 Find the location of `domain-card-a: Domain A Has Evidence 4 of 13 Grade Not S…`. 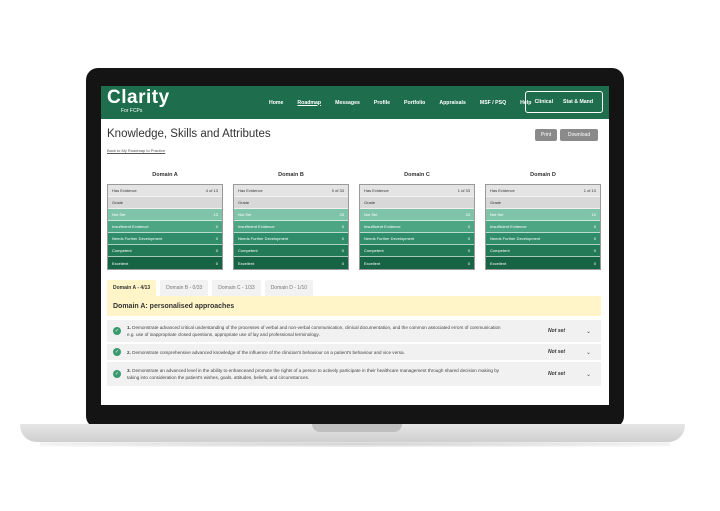

domain-card-a: Domain A Has Evidence 4 of 13 Grade Not S… is located at coordinates (165, 221).